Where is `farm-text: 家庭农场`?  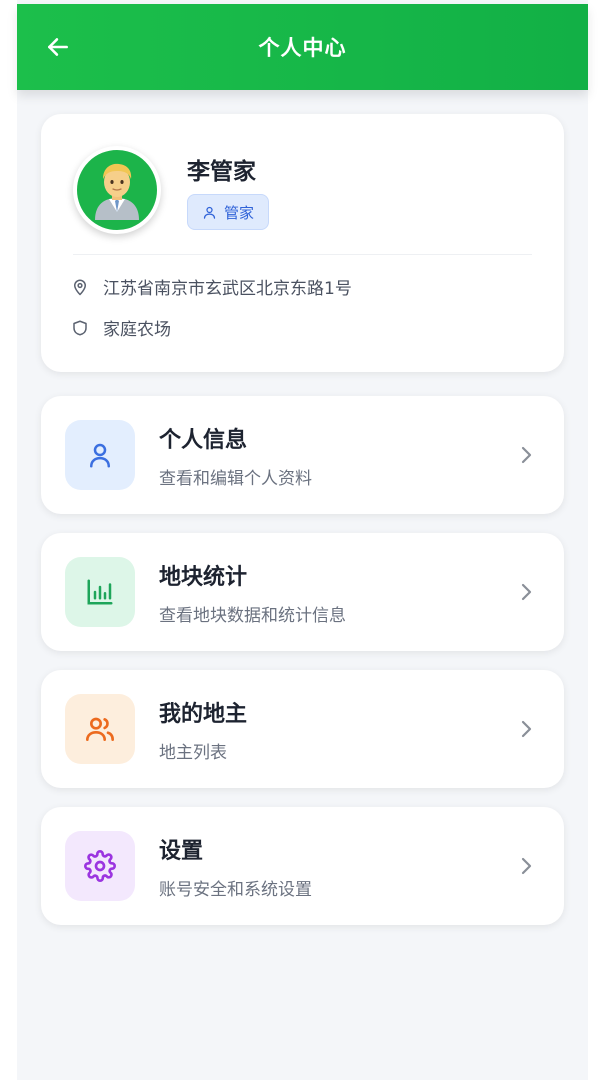
farm-text: 家庭农场 is located at coordinates (137, 330).